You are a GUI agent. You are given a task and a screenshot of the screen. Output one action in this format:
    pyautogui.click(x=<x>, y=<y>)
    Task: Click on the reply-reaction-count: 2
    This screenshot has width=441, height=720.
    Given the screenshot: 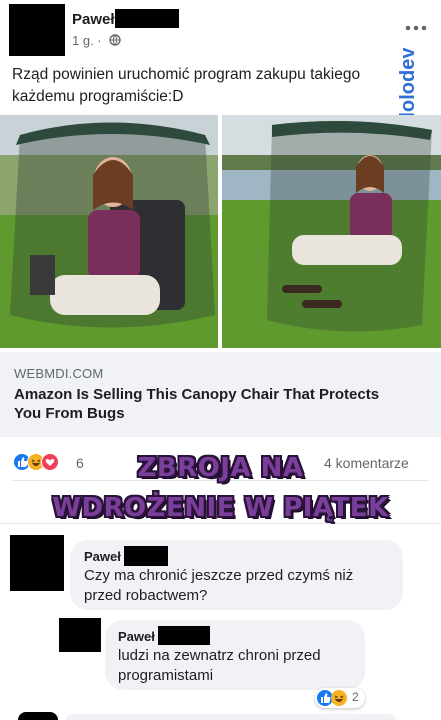 What is the action you would take?
    pyautogui.click(x=355, y=697)
    